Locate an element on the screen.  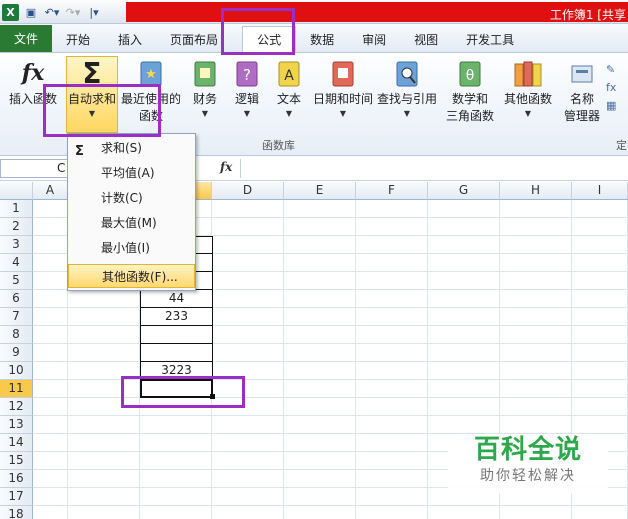
tab-review: 审阅 is located at coordinates (374, 39).